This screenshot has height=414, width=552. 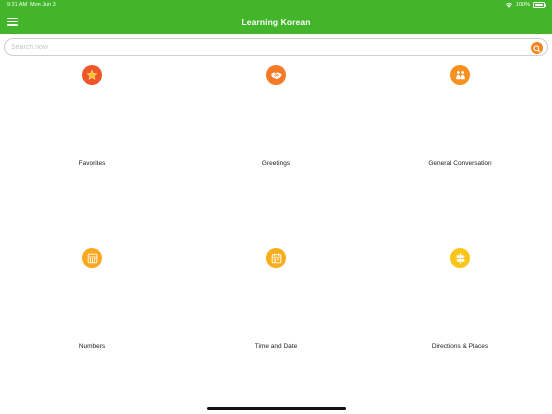 What do you see at coordinates (460, 163) in the screenshot?
I see `category-label: General Conversation` at bounding box center [460, 163].